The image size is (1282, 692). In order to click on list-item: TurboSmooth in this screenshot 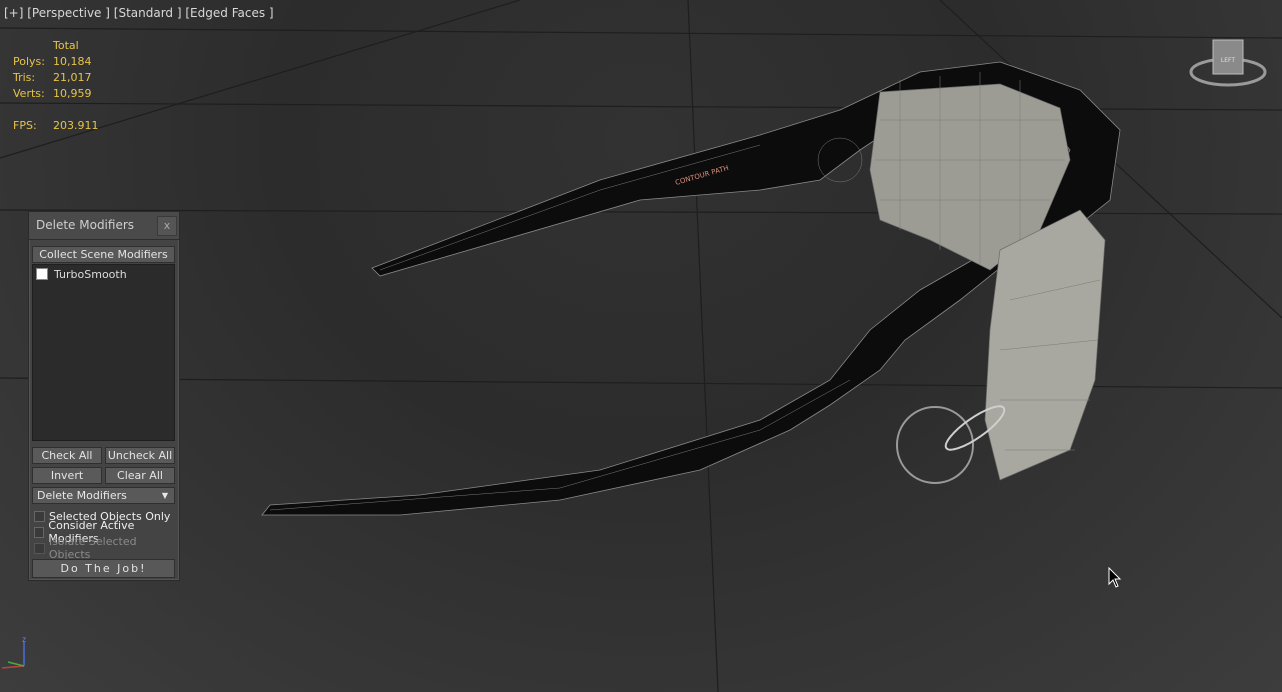, I will do `click(103, 274)`.